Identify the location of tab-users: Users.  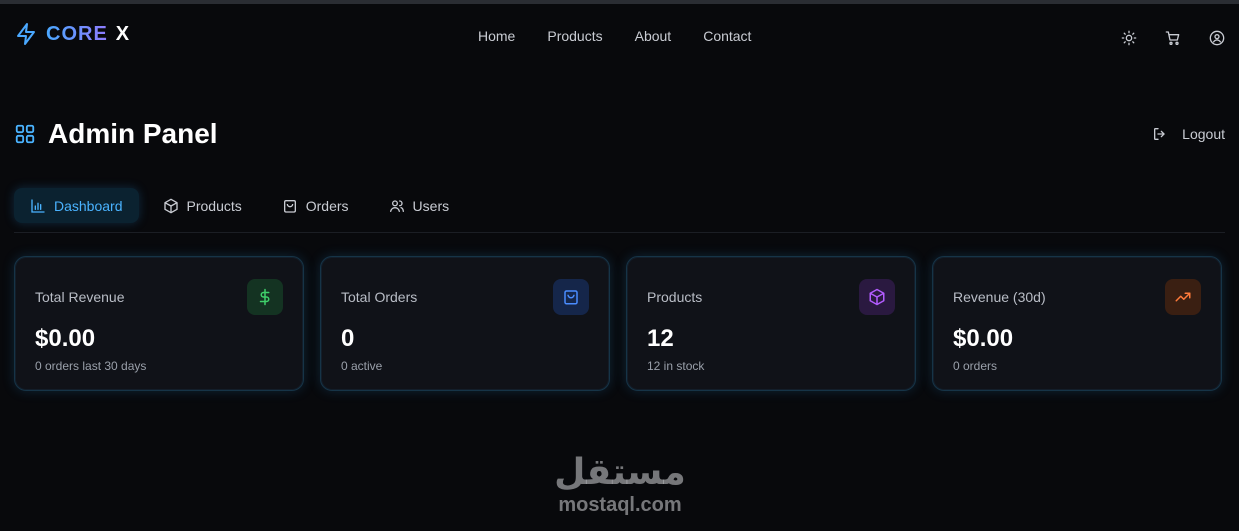
(419, 205).